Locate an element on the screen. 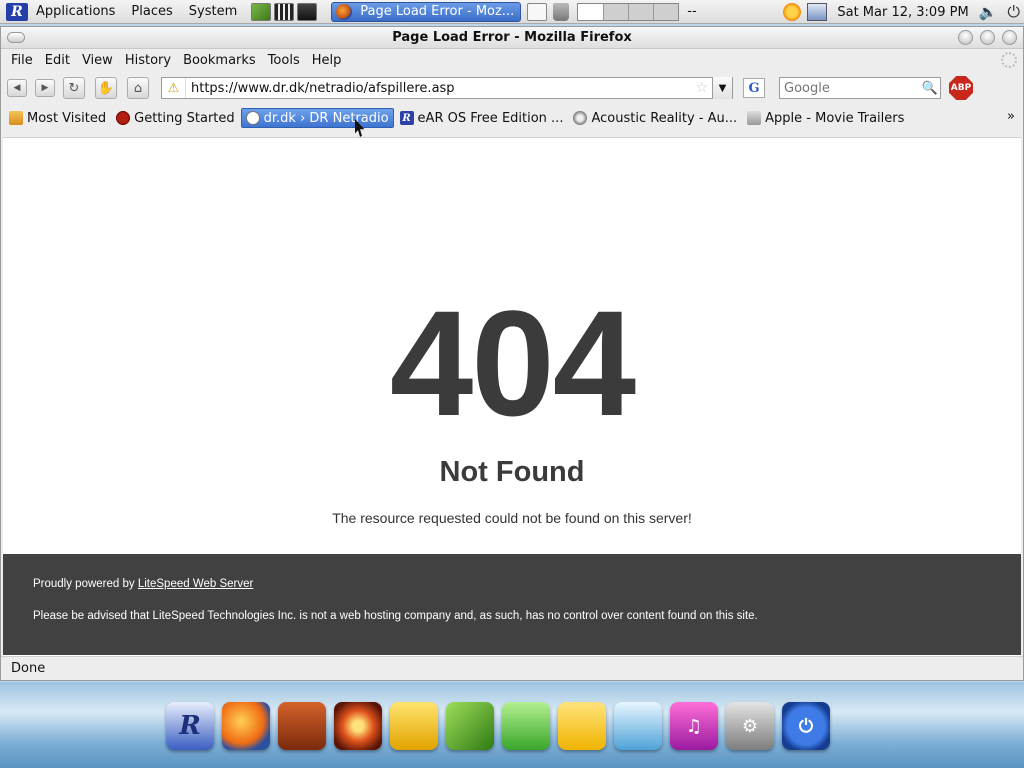  forward-button: ▶ is located at coordinates (45, 88).